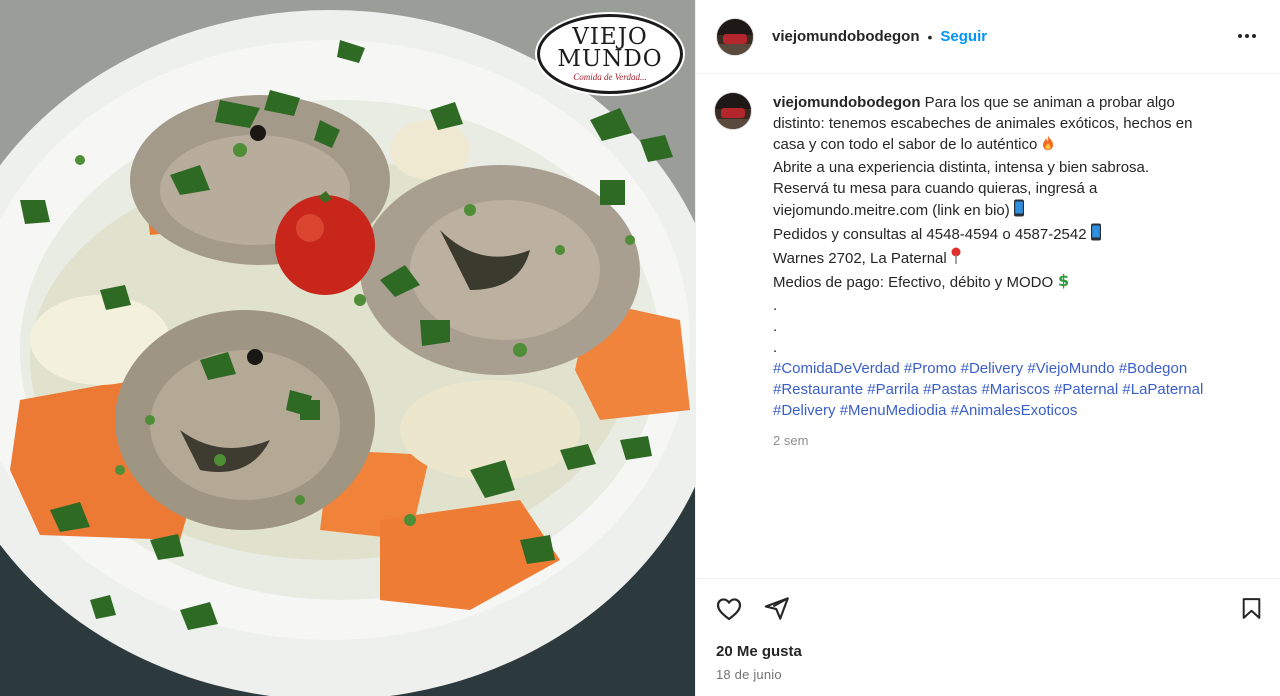  What do you see at coordinates (1153, 368) in the screenshot?
I see `hashtag-link: #Bodegon` at bounding box center [1153, 368].